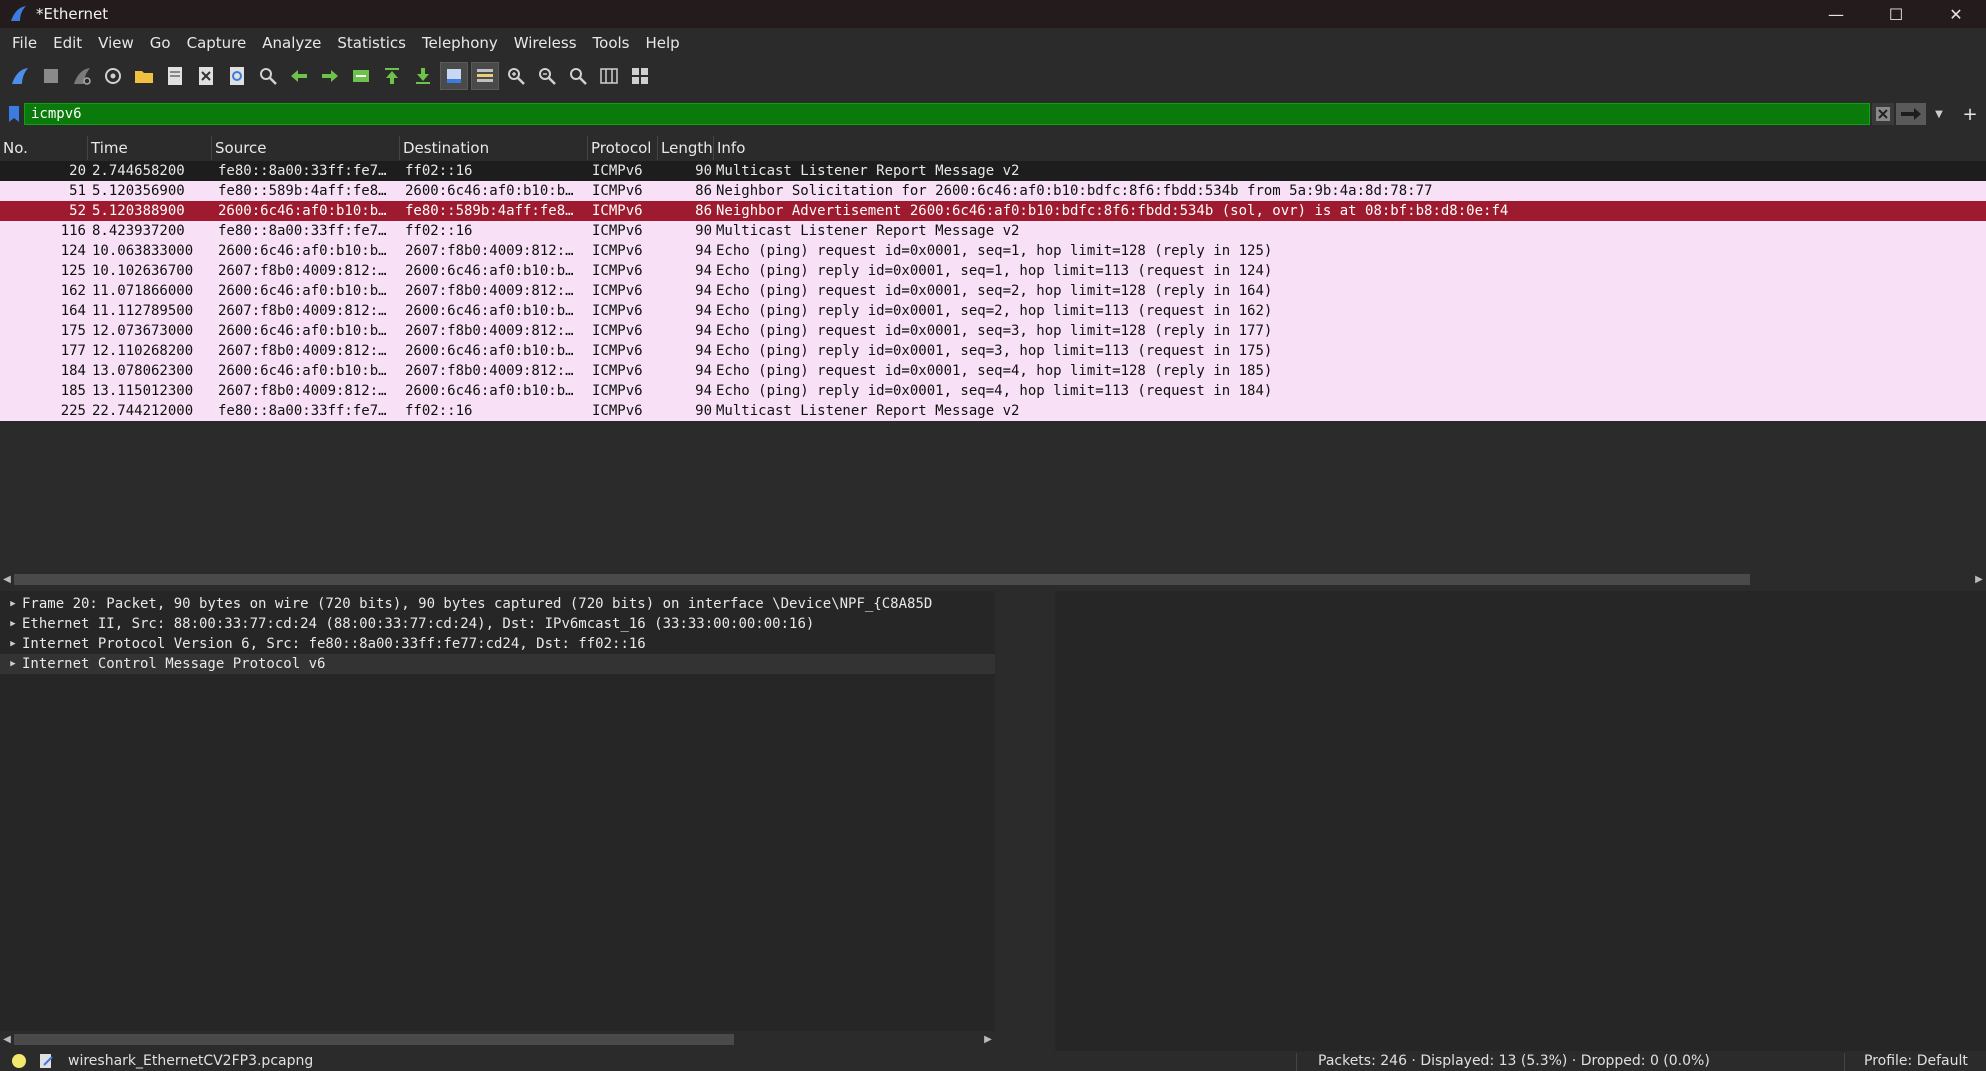  What do you see at coordinates (439, 171) in the screenshot?
I see `cell-destination: ff02::16` at bounding box center [439, 171].